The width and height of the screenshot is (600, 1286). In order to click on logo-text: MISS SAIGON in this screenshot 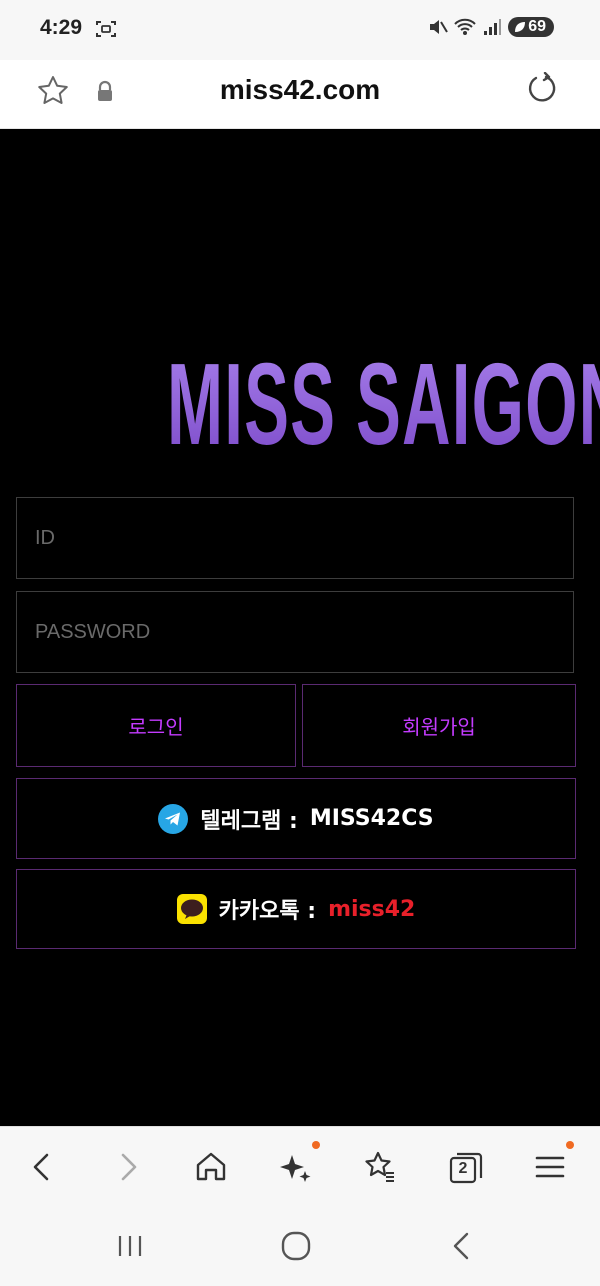, I will do `click(383, 404)`.